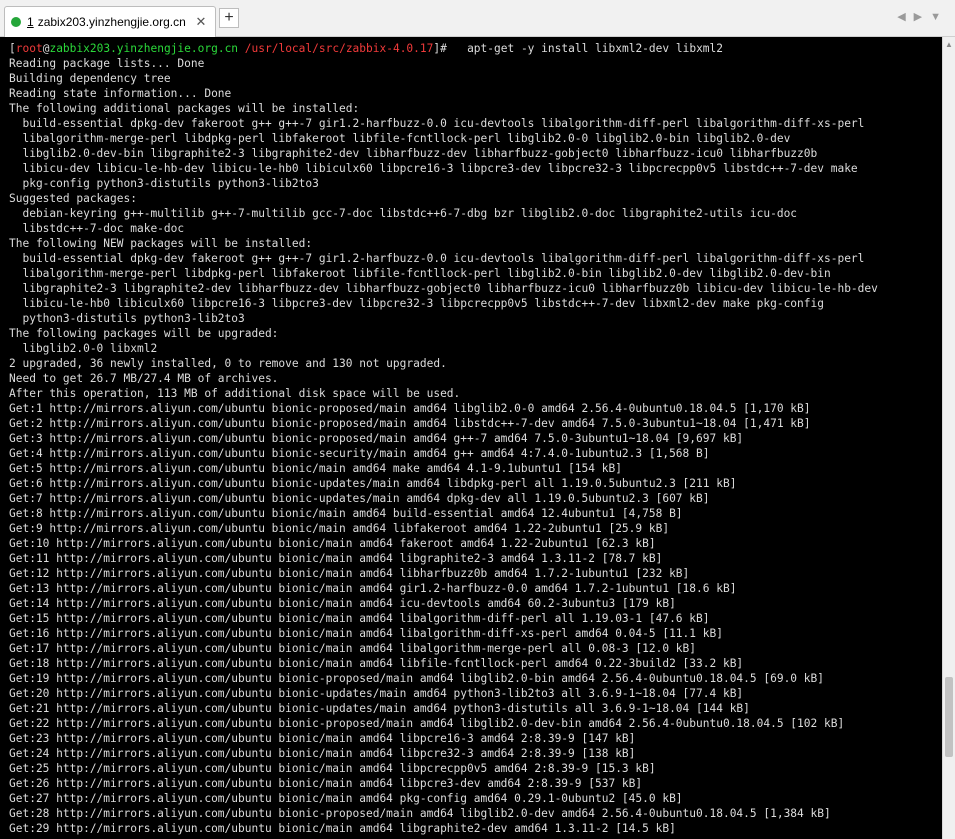  What do you see at coordinates (440, 48) in the screenshot?
I see `prompt-close: ]#` at bounding box center [440, 48].